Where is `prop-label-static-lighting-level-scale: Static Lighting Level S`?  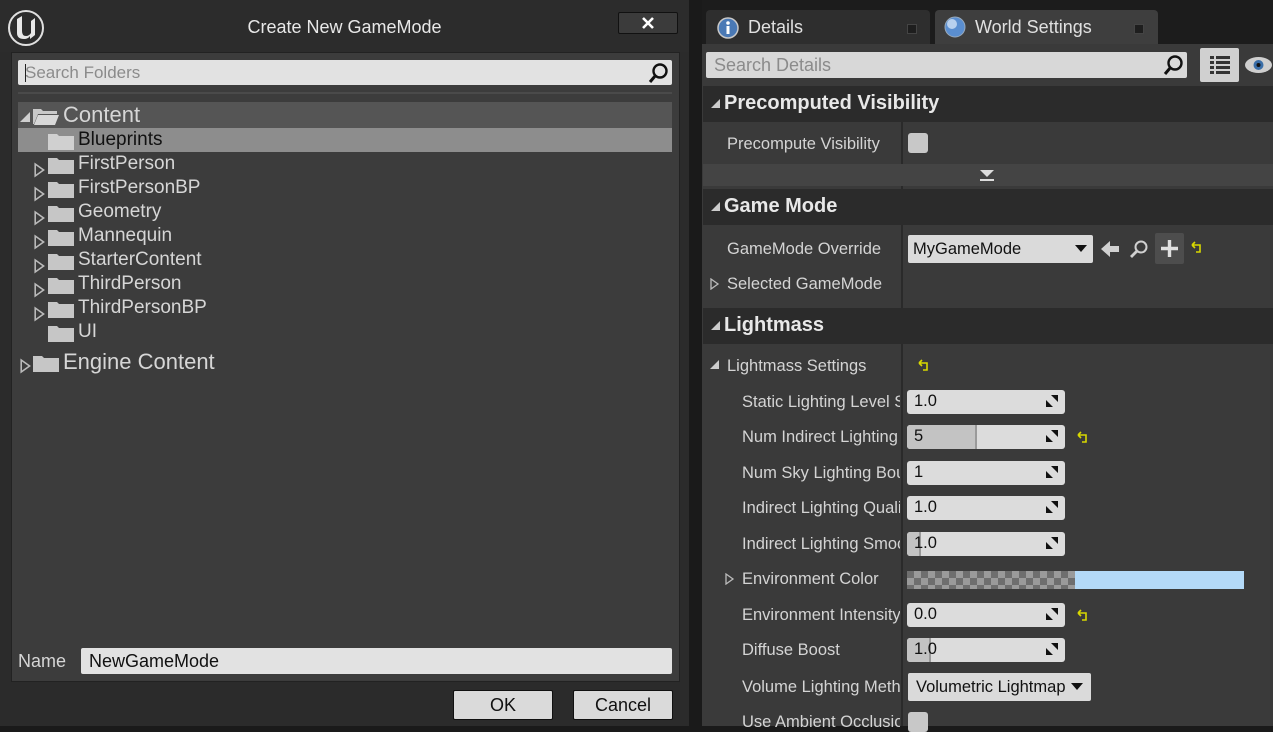 prop-label-static-lighting-level-scale: Static Lighting Level S is located at coordinates (821, 402).